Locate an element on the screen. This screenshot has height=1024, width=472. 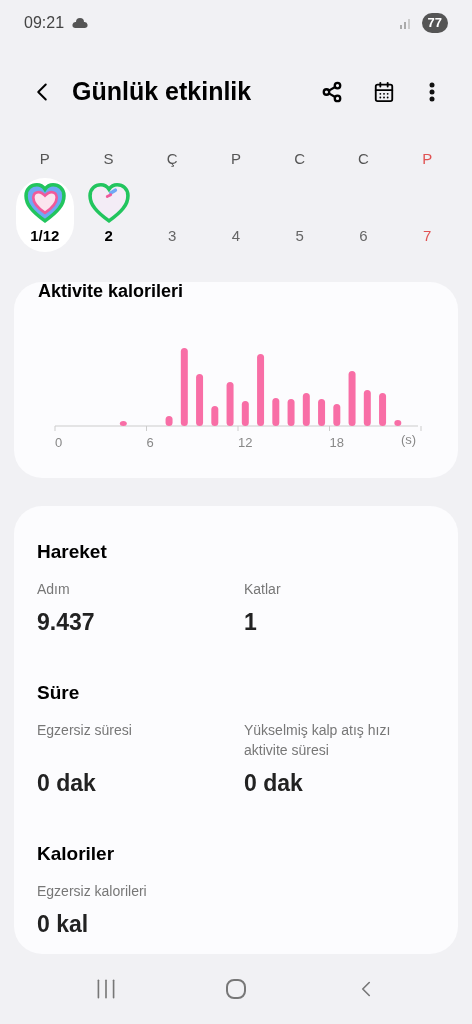
metric-value: 9.437 is located at coordinates (66, 622).